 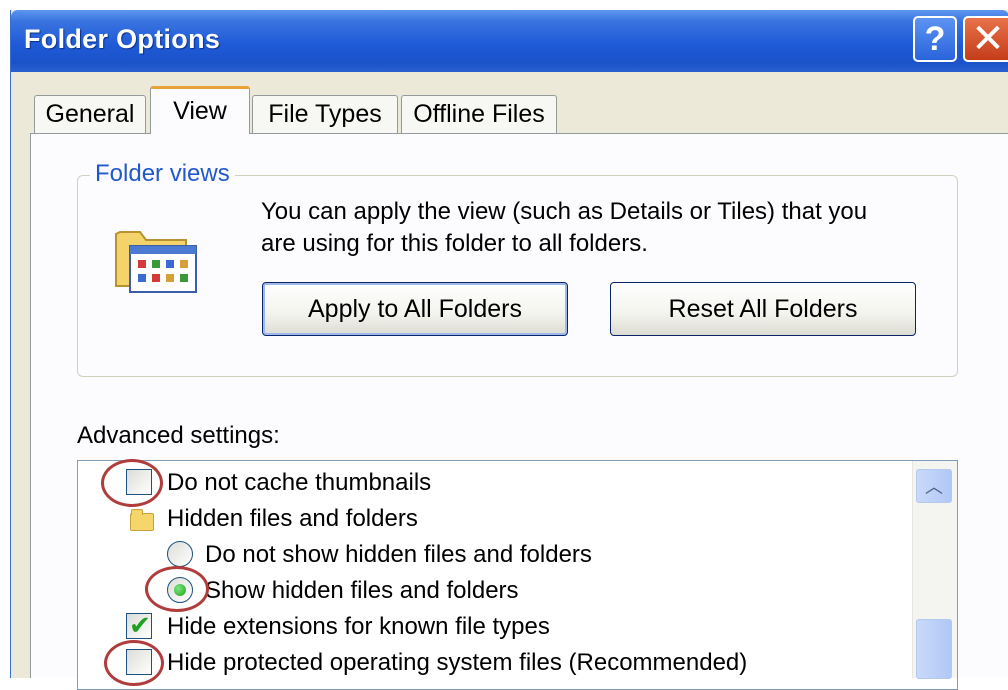 What do you see at coordinates (398, 555) in the screenshot?
I see `do-not-show-hidden-label: Do not show hidden files and folders` at bounding box center [398, 555].